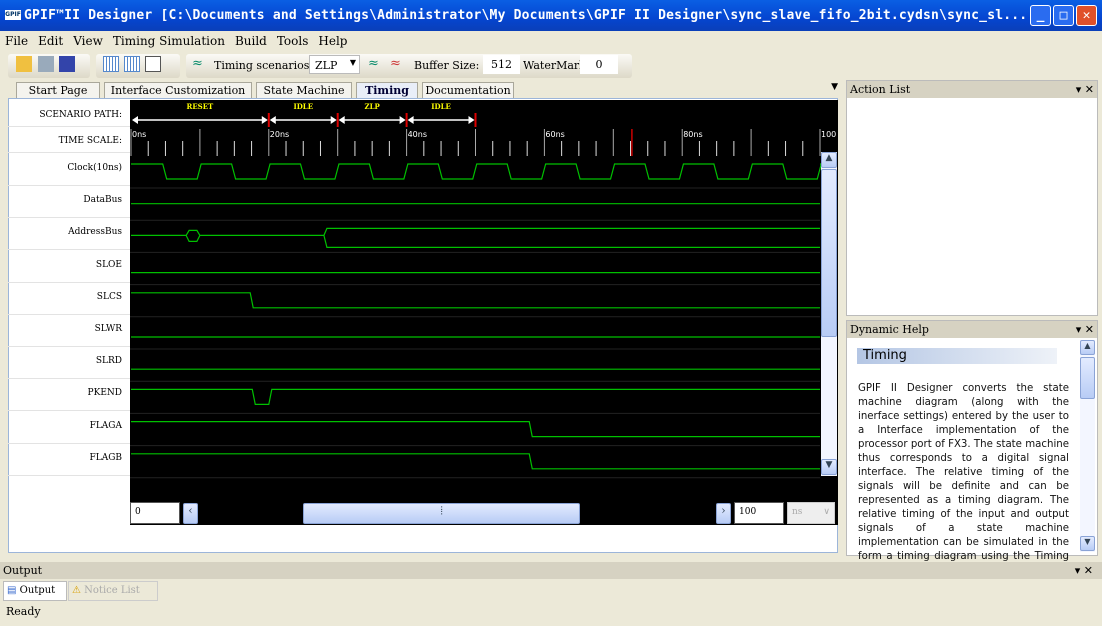  What do you see at coordinates (376, 64) in the screenshot?
I see `edit-scenario-icon: ≈` at bounding box center [376, 64].